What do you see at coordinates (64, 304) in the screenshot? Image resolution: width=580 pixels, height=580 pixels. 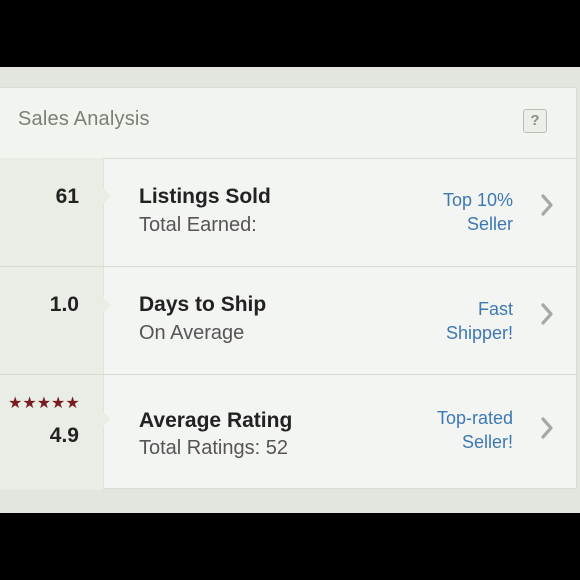 I see `stat-value: 1.0` at bounding box center [64, 304].